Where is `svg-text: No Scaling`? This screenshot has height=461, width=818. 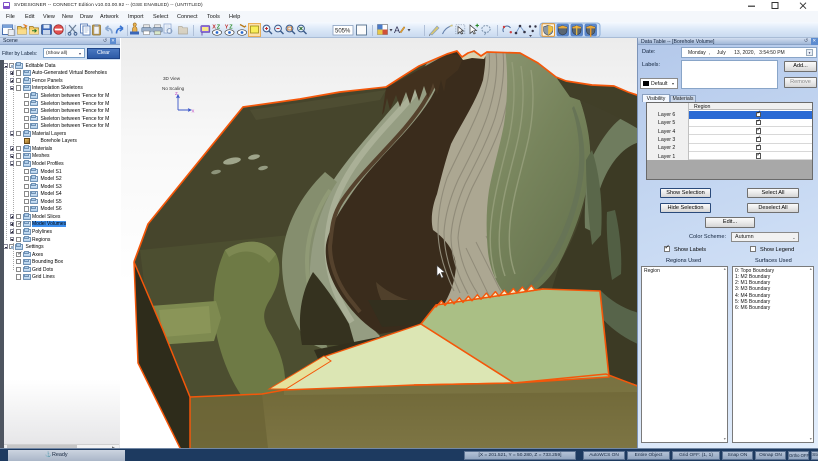 svg-text: No Scaling is located at coordinates (173, 88).